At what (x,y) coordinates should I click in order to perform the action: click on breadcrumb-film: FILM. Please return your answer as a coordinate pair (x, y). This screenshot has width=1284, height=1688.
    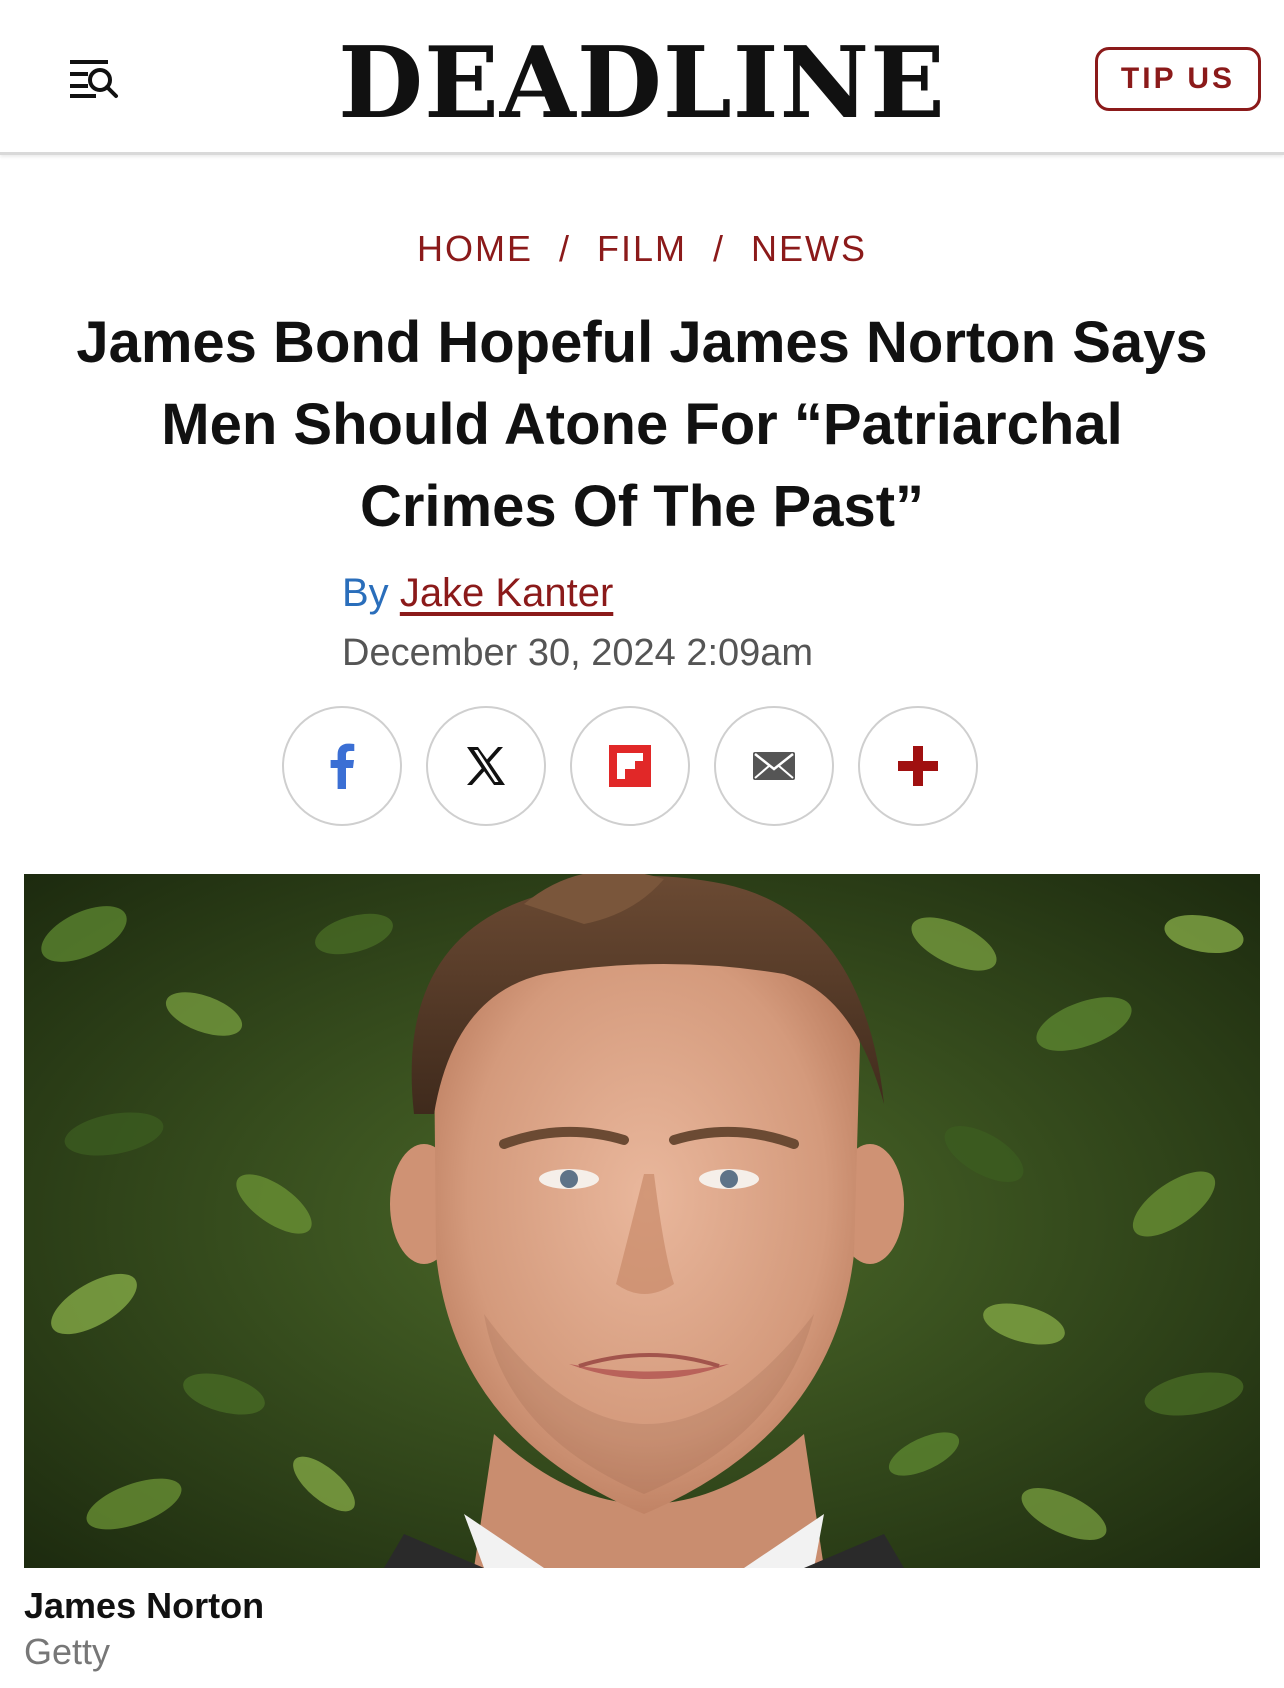
    Looking at the image, I should click on (642, 248).